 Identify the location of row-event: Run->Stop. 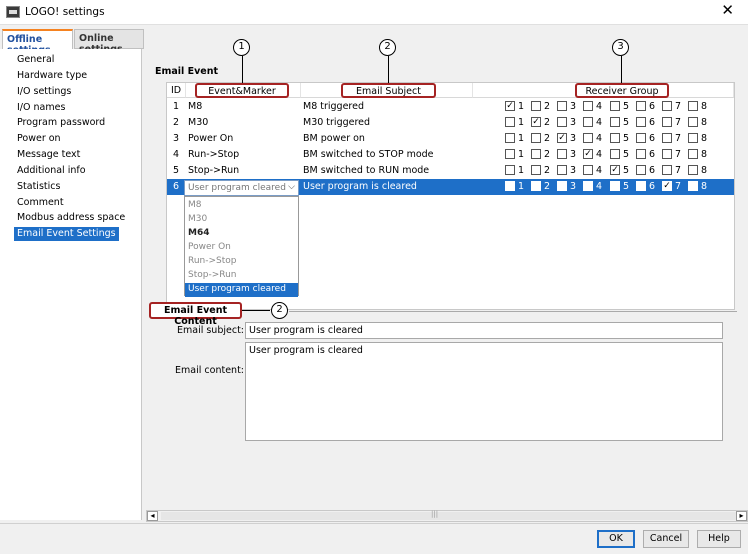
(213, 154).